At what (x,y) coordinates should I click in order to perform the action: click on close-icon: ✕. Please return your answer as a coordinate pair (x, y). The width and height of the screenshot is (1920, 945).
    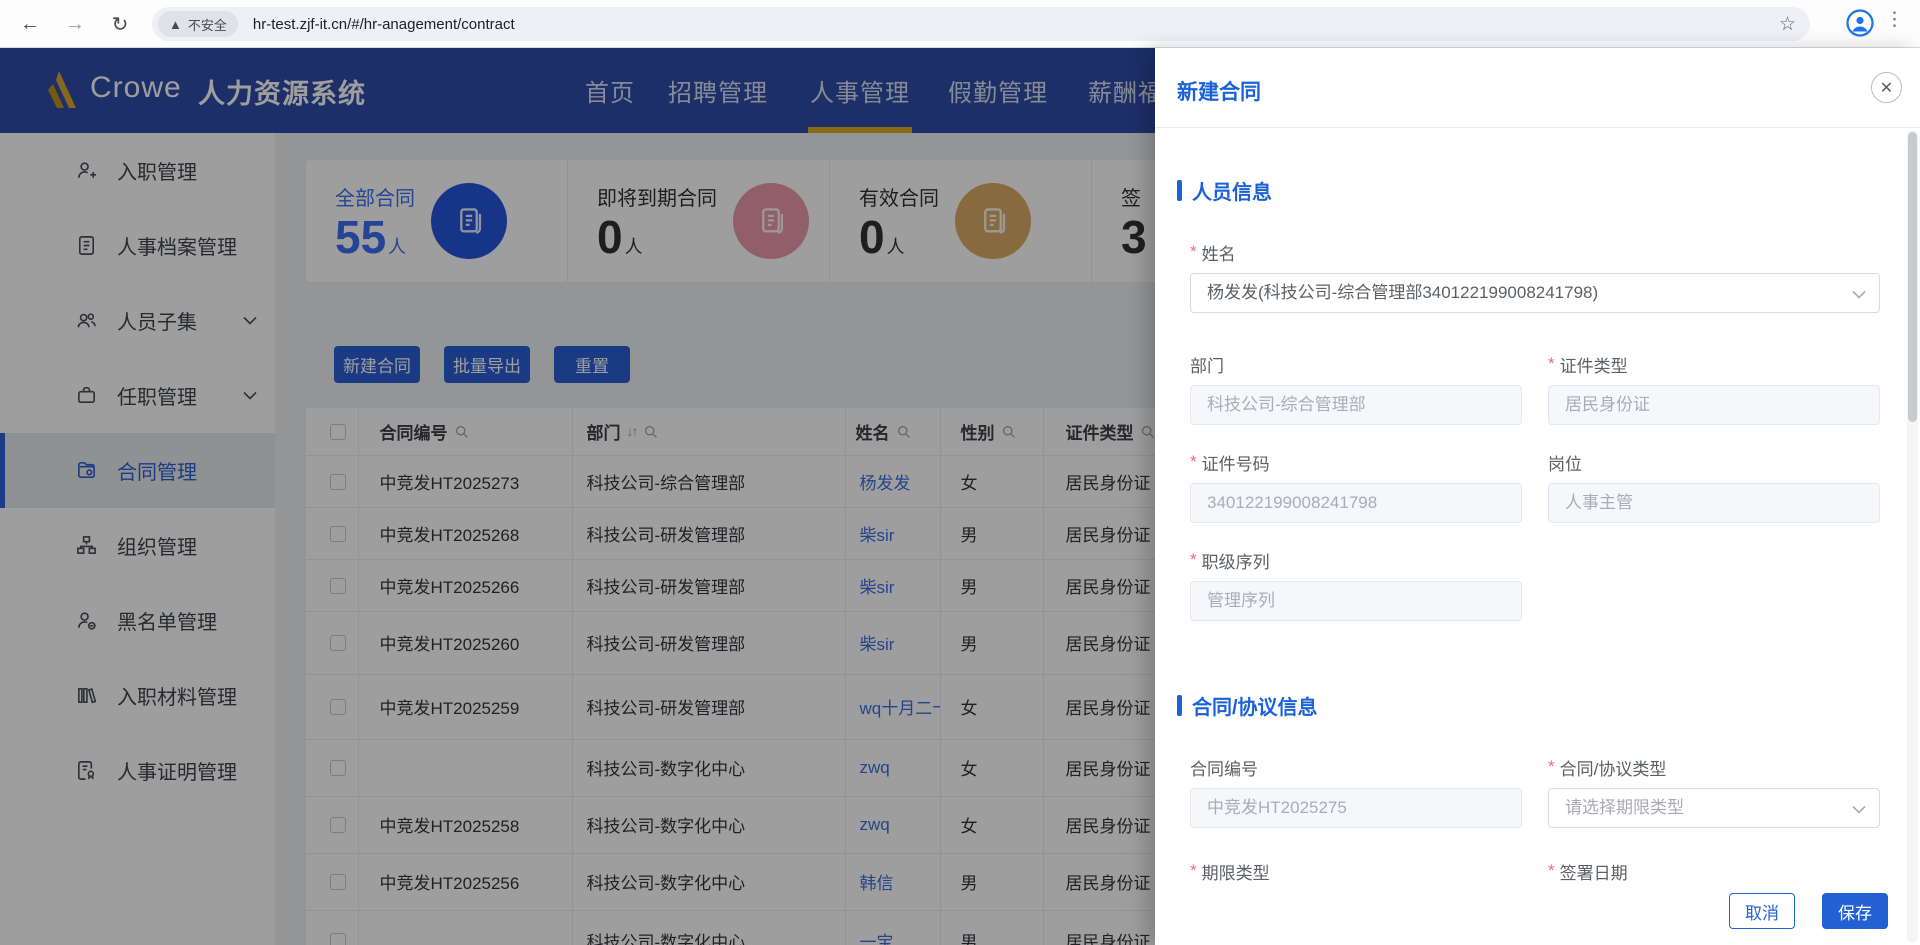
    Looking at the image, I should click on (1886, 87).